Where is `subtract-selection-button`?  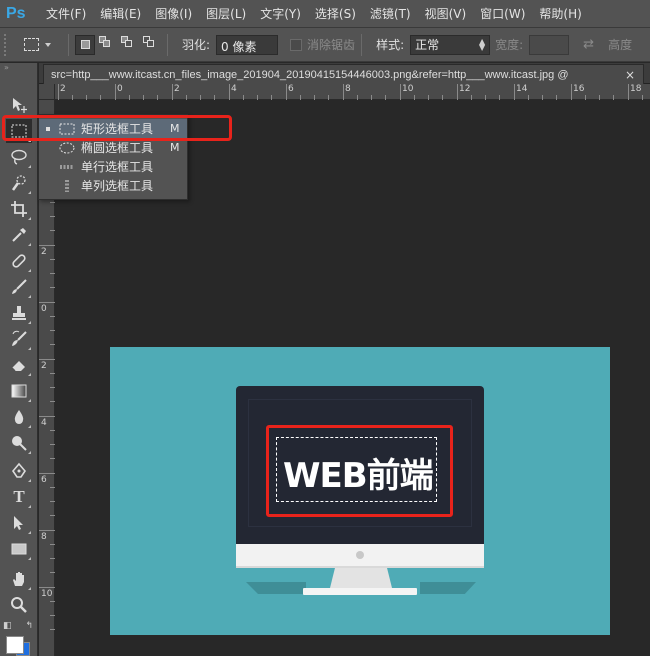
subtract-selection-button is located at coordinates (129, 45).